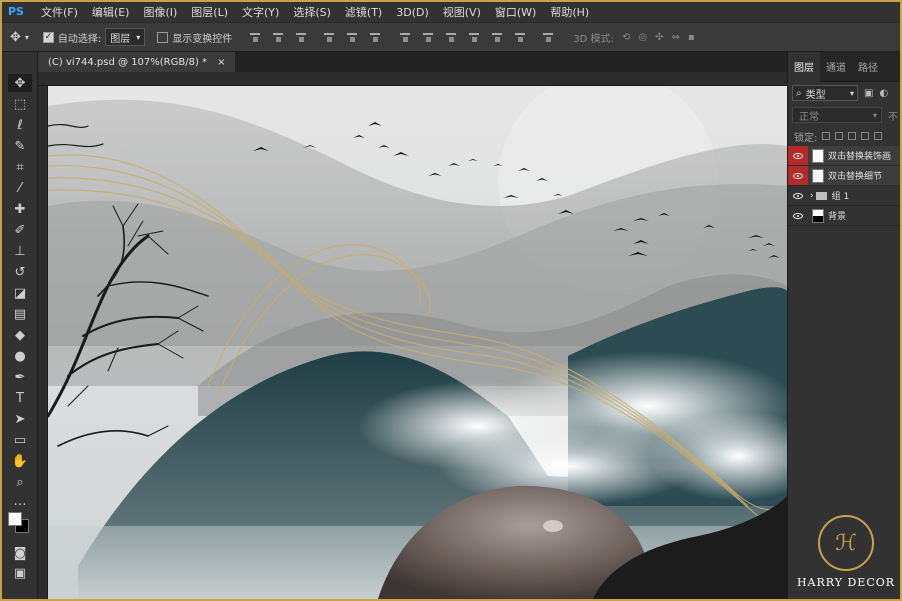 The image size is (902, 601). I want to click on dodge-tool-icon: ●, so click(20, 356).